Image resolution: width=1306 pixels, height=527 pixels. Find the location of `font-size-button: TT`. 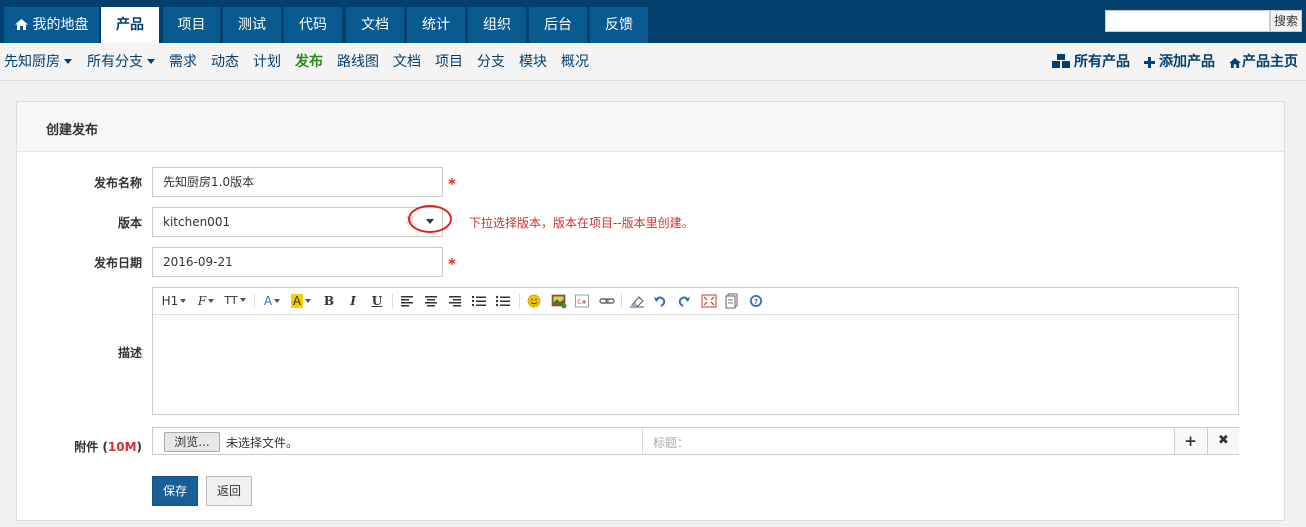

font-size-button: TT is located at coordinates (235, 301).